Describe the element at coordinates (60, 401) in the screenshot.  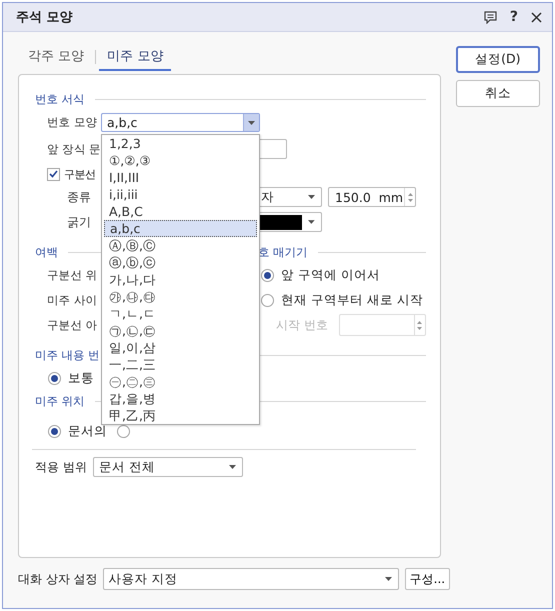
I see `section-title: 미주 위치` at that location.